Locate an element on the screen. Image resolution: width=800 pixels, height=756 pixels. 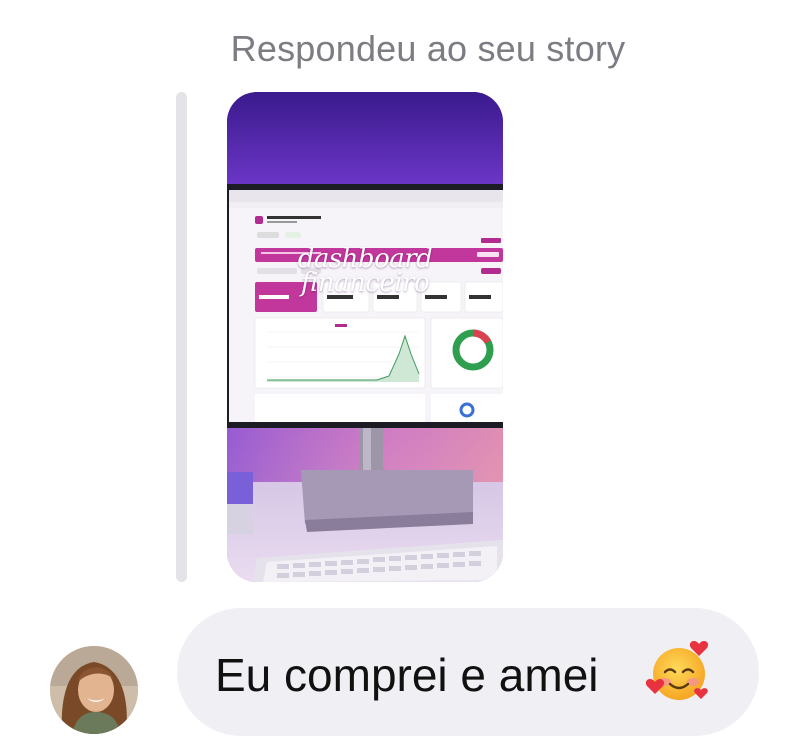
reply-indicator-bar is located at coordinates (181, 337).